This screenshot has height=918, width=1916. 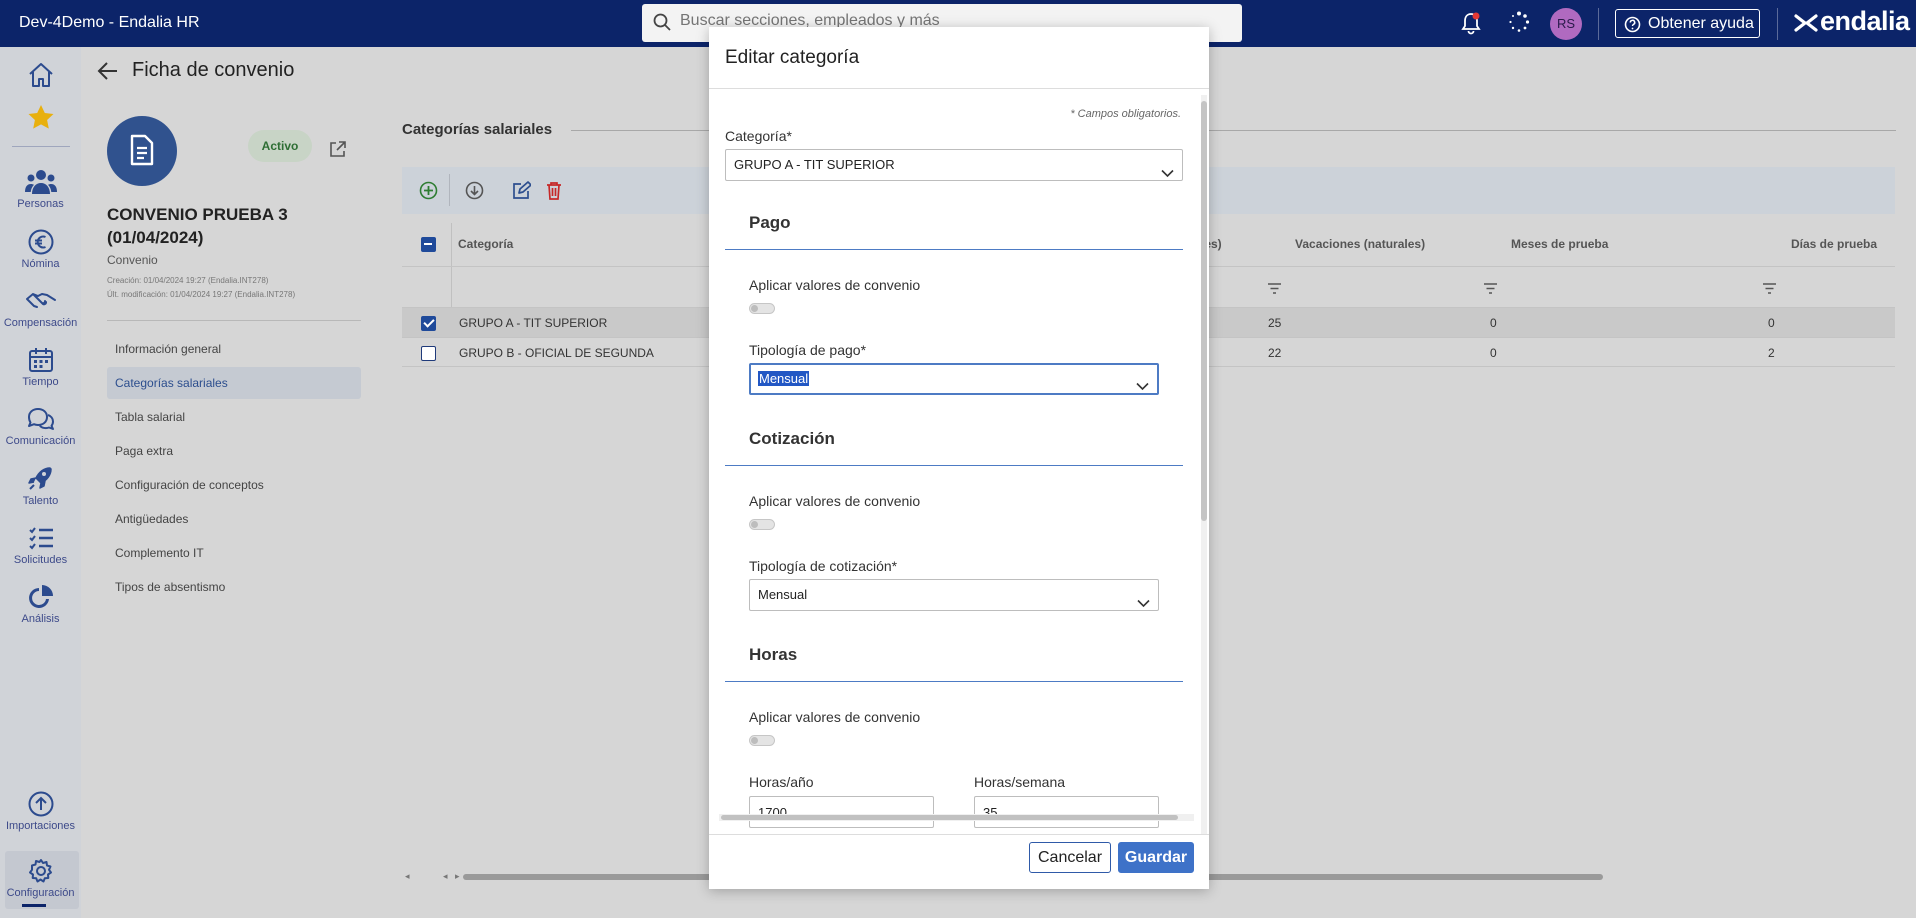 I want to click on pago-tipologia-label: Tipología de pago*, so click(x=808, y=350).